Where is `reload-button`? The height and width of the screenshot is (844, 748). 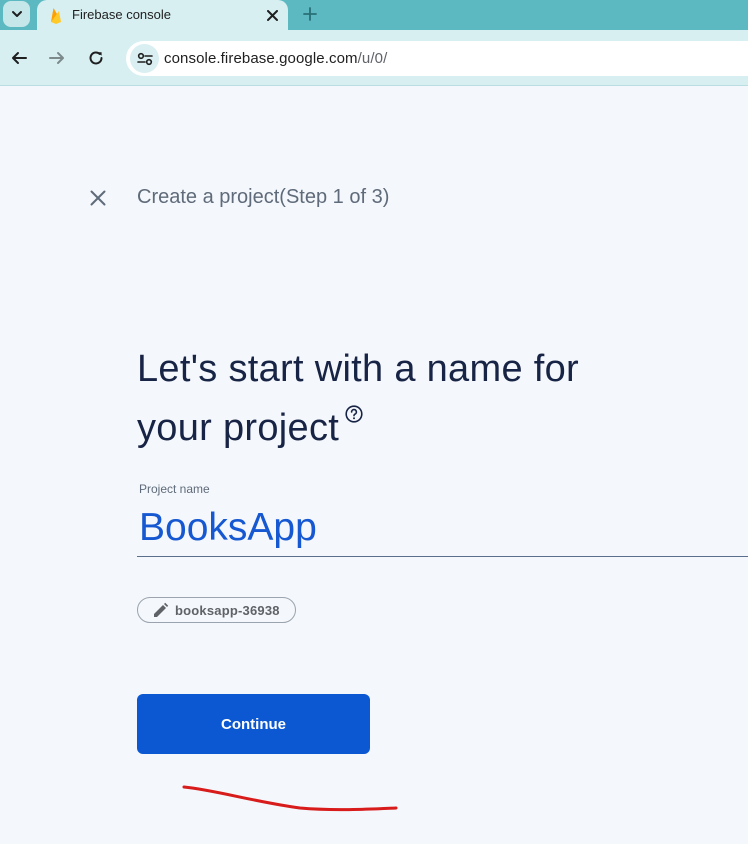 reload-button is located at coordinates (96, 58).